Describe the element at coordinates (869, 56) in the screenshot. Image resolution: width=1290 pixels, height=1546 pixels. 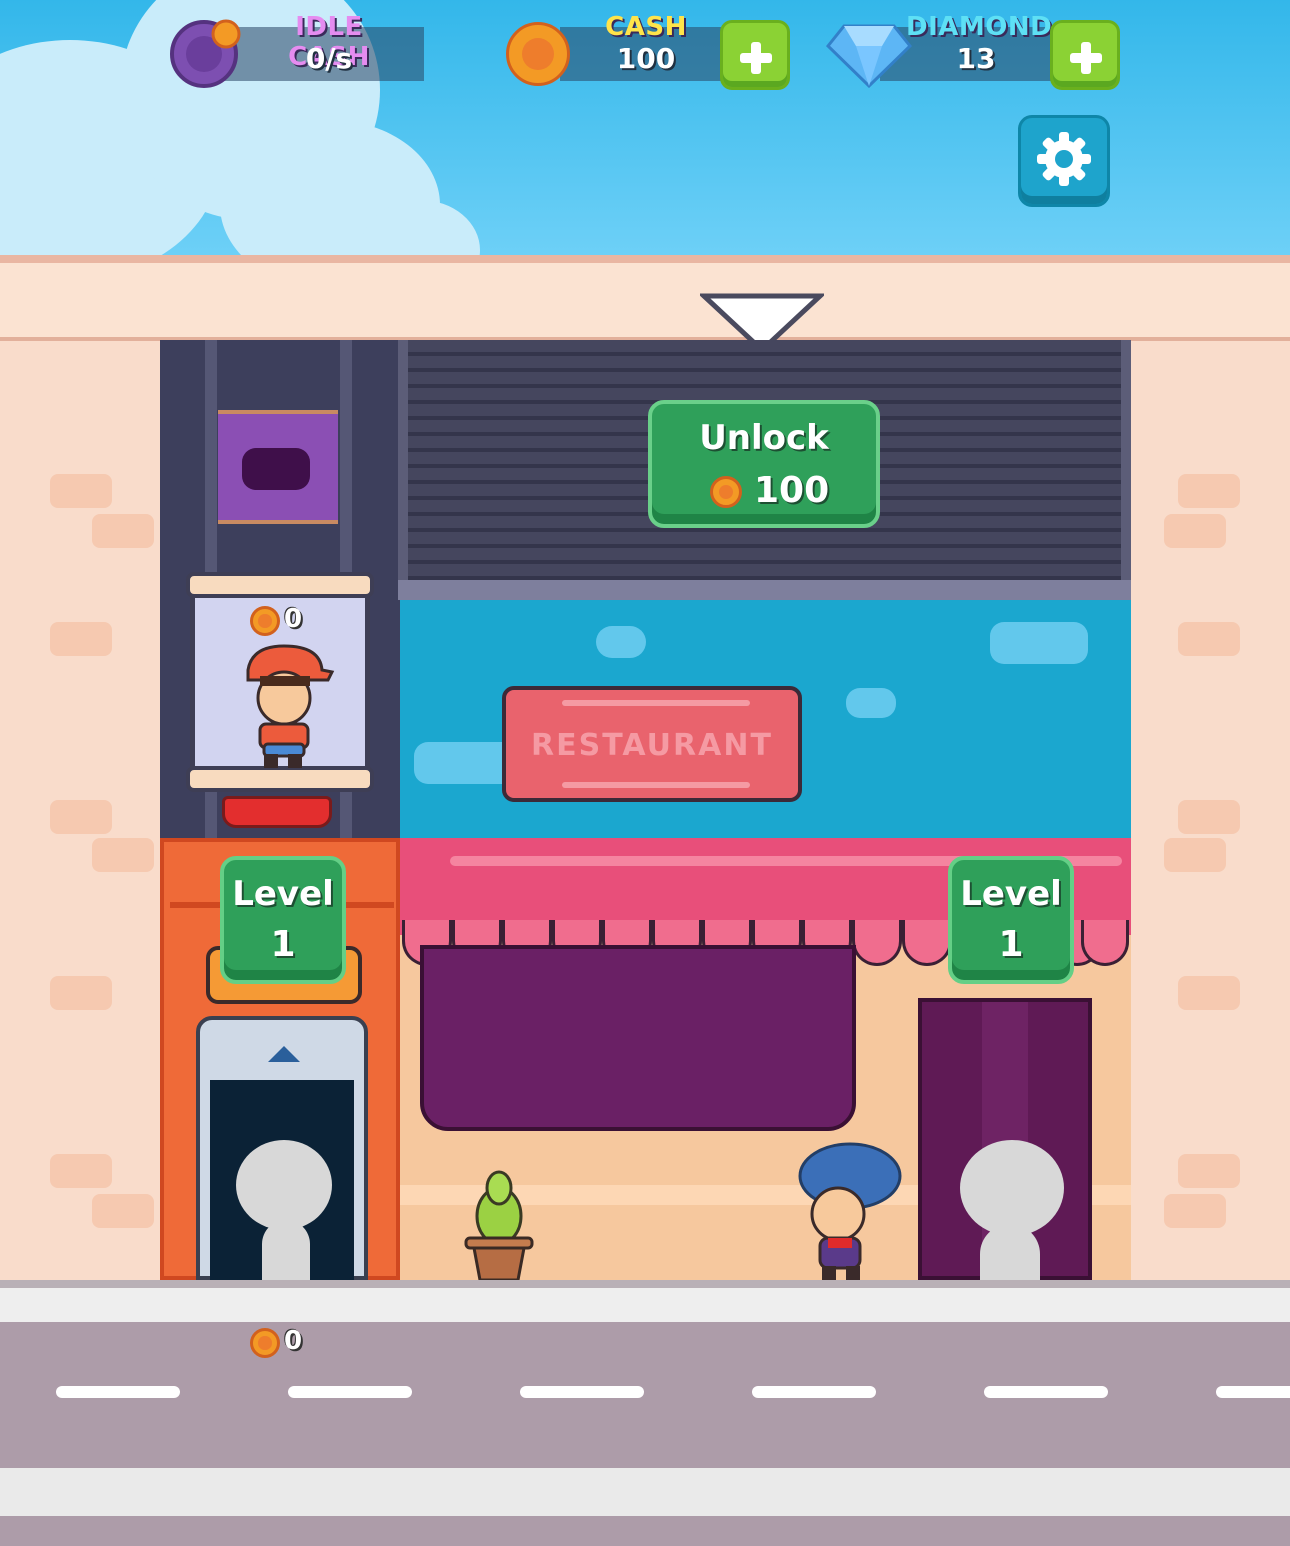
I see `diamond-icon` at that location.